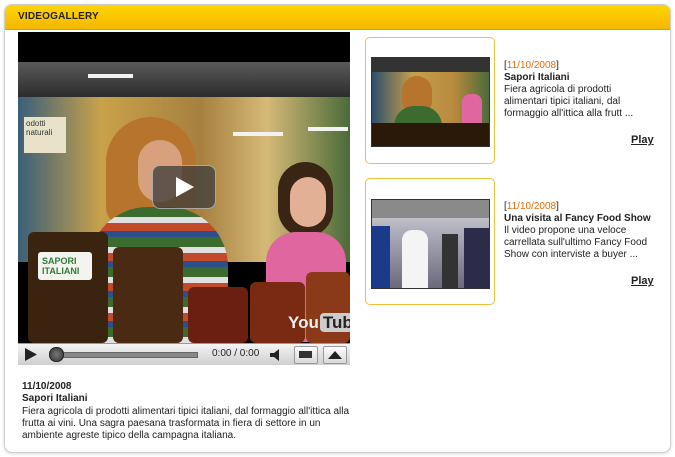 This screenshot has height=457, width=675. I want to click on panel-title: VIDEOGALLERY, so click(58, 16).